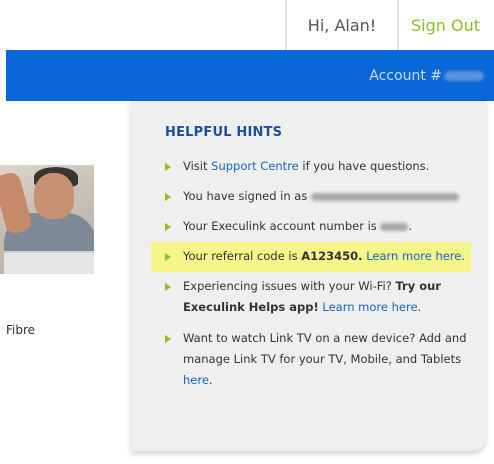 The height and width of the screenshot is (464, 494). I want to click on hint-account-number: Your Execulink account number is ., so click(316, 226).